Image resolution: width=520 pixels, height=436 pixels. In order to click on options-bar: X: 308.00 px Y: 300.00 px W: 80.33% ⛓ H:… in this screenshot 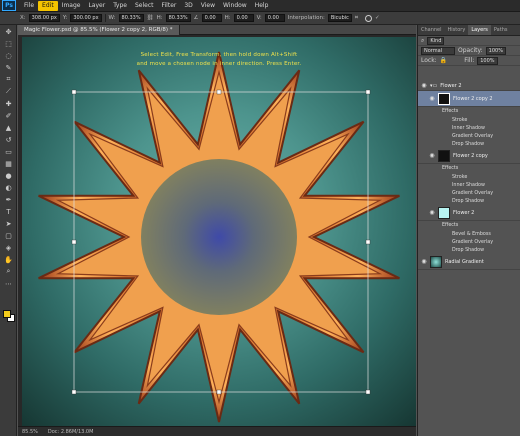, I will do `click(260, 18)`.